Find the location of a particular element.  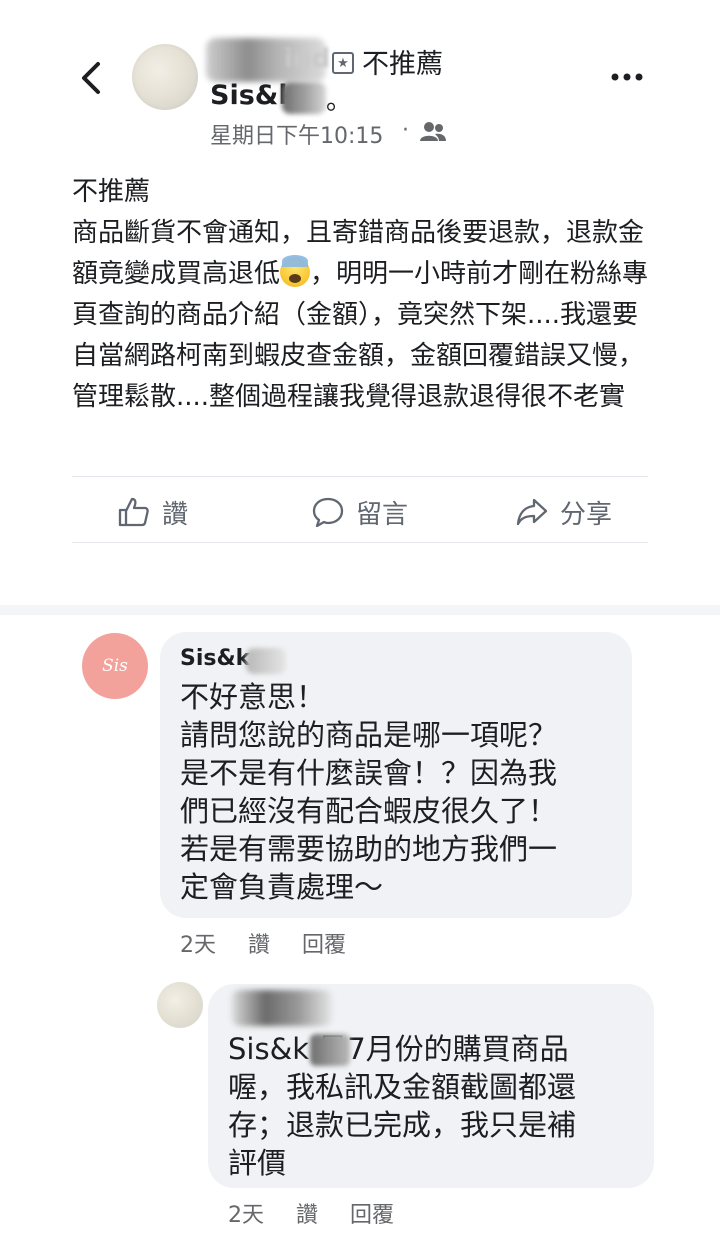

post-title-line: 不推薦 is located at coordinates (111, 192).